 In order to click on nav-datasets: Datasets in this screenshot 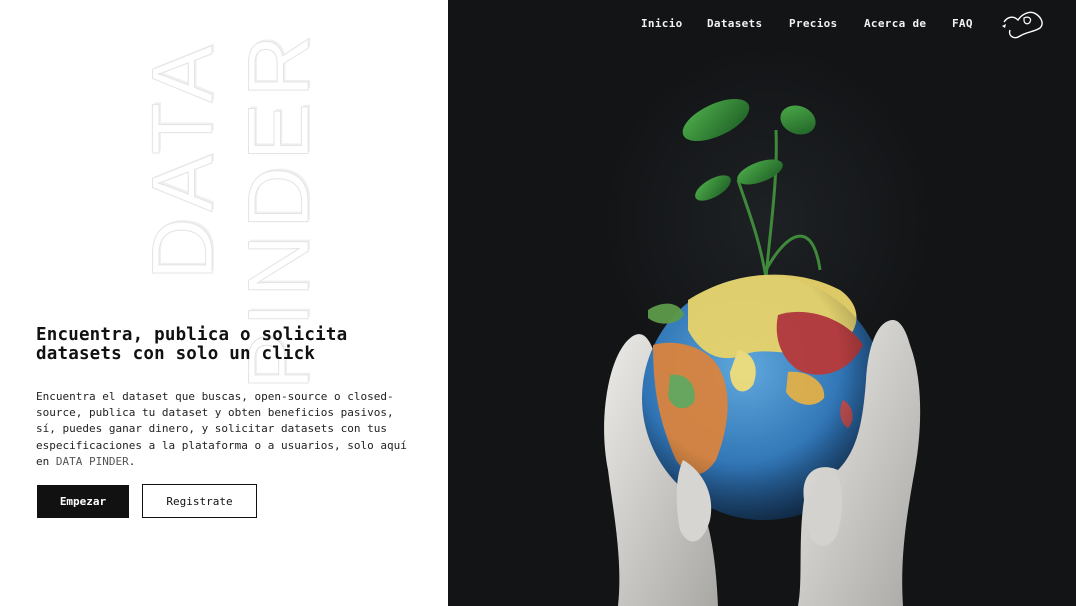, I will do `click(734, 23)`.